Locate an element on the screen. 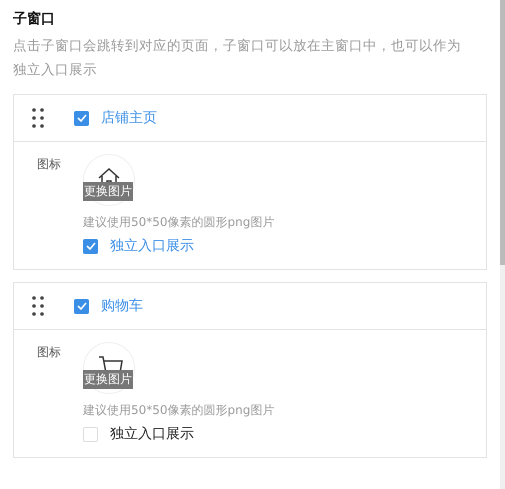 This screenshot has width=505, height=489. window-name: 购物车 is located at coordinates (122, 306).